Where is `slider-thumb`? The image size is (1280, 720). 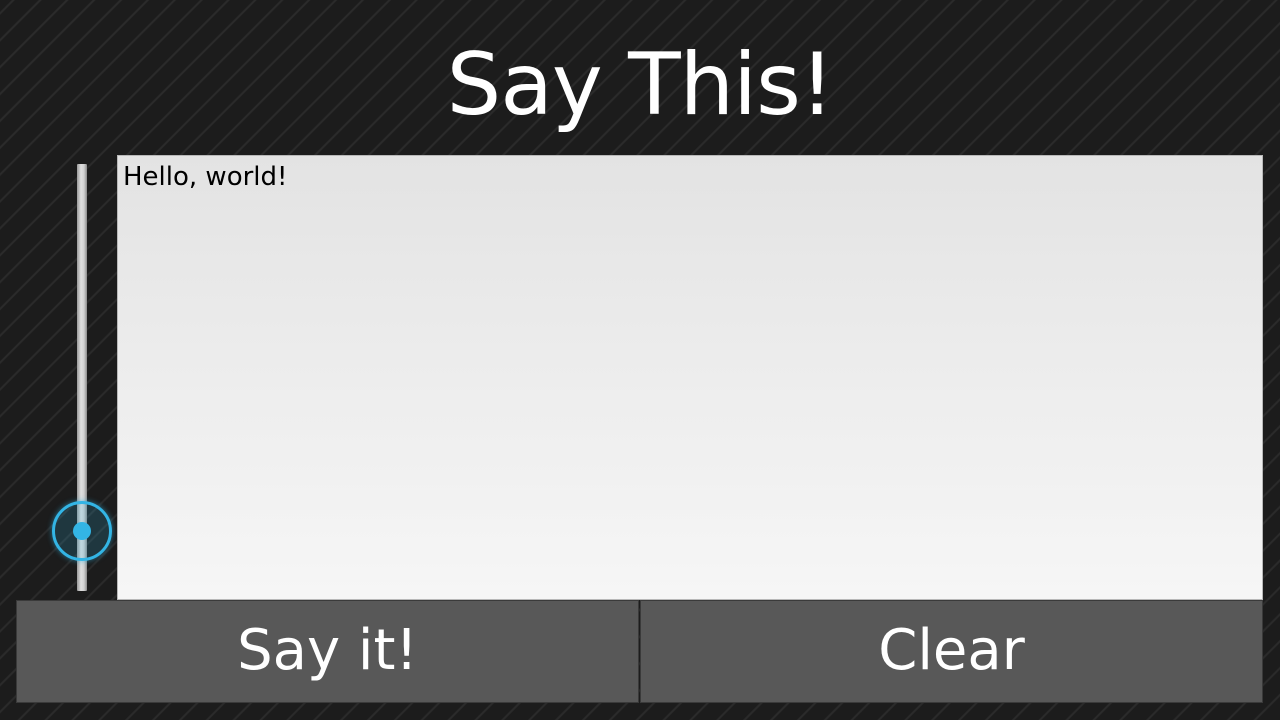 slider-thumb is located at coordinates (82, 531).